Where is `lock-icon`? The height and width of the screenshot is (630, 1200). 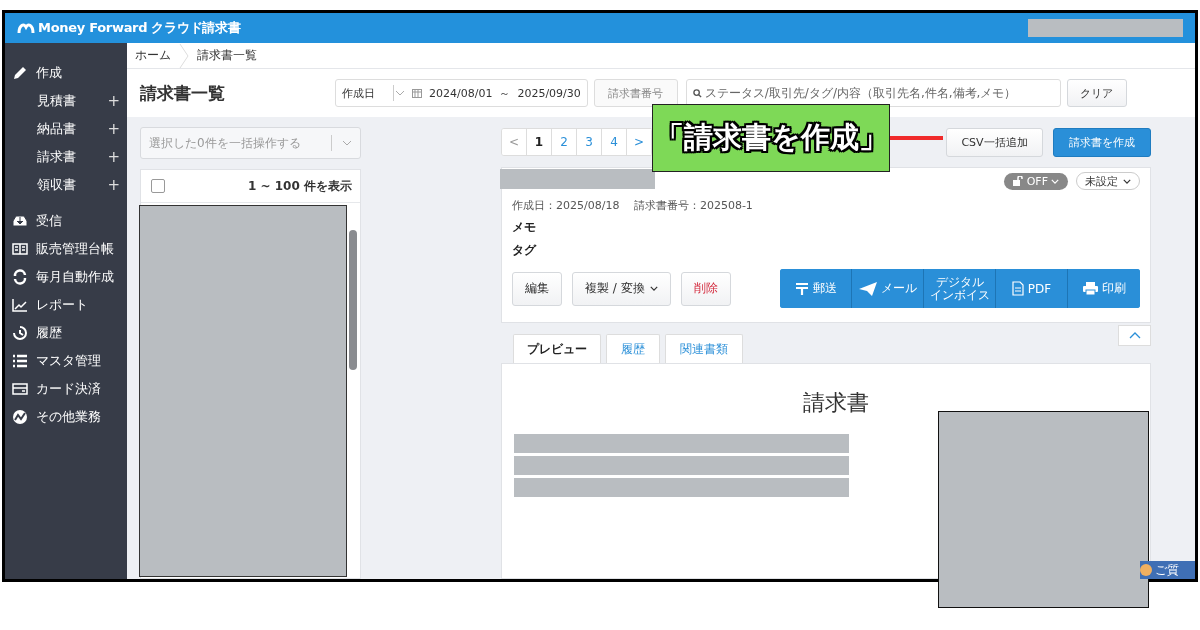
lock-icon is located at coordinates (1018, 181).